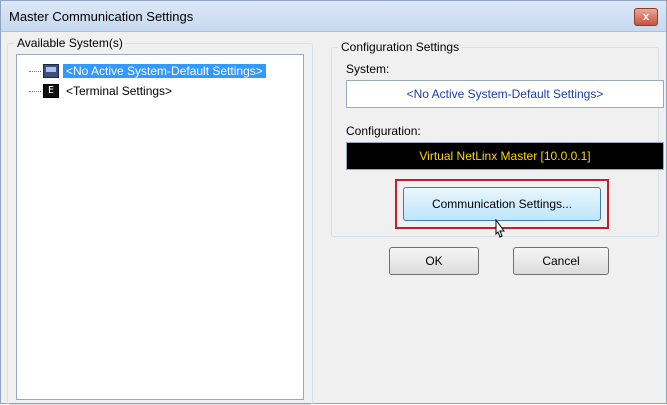 The image size is (667, 405). Describe the element at coordinates (383, 131) in the screenshot. I see `configuration-label: Configuration:` at that location.